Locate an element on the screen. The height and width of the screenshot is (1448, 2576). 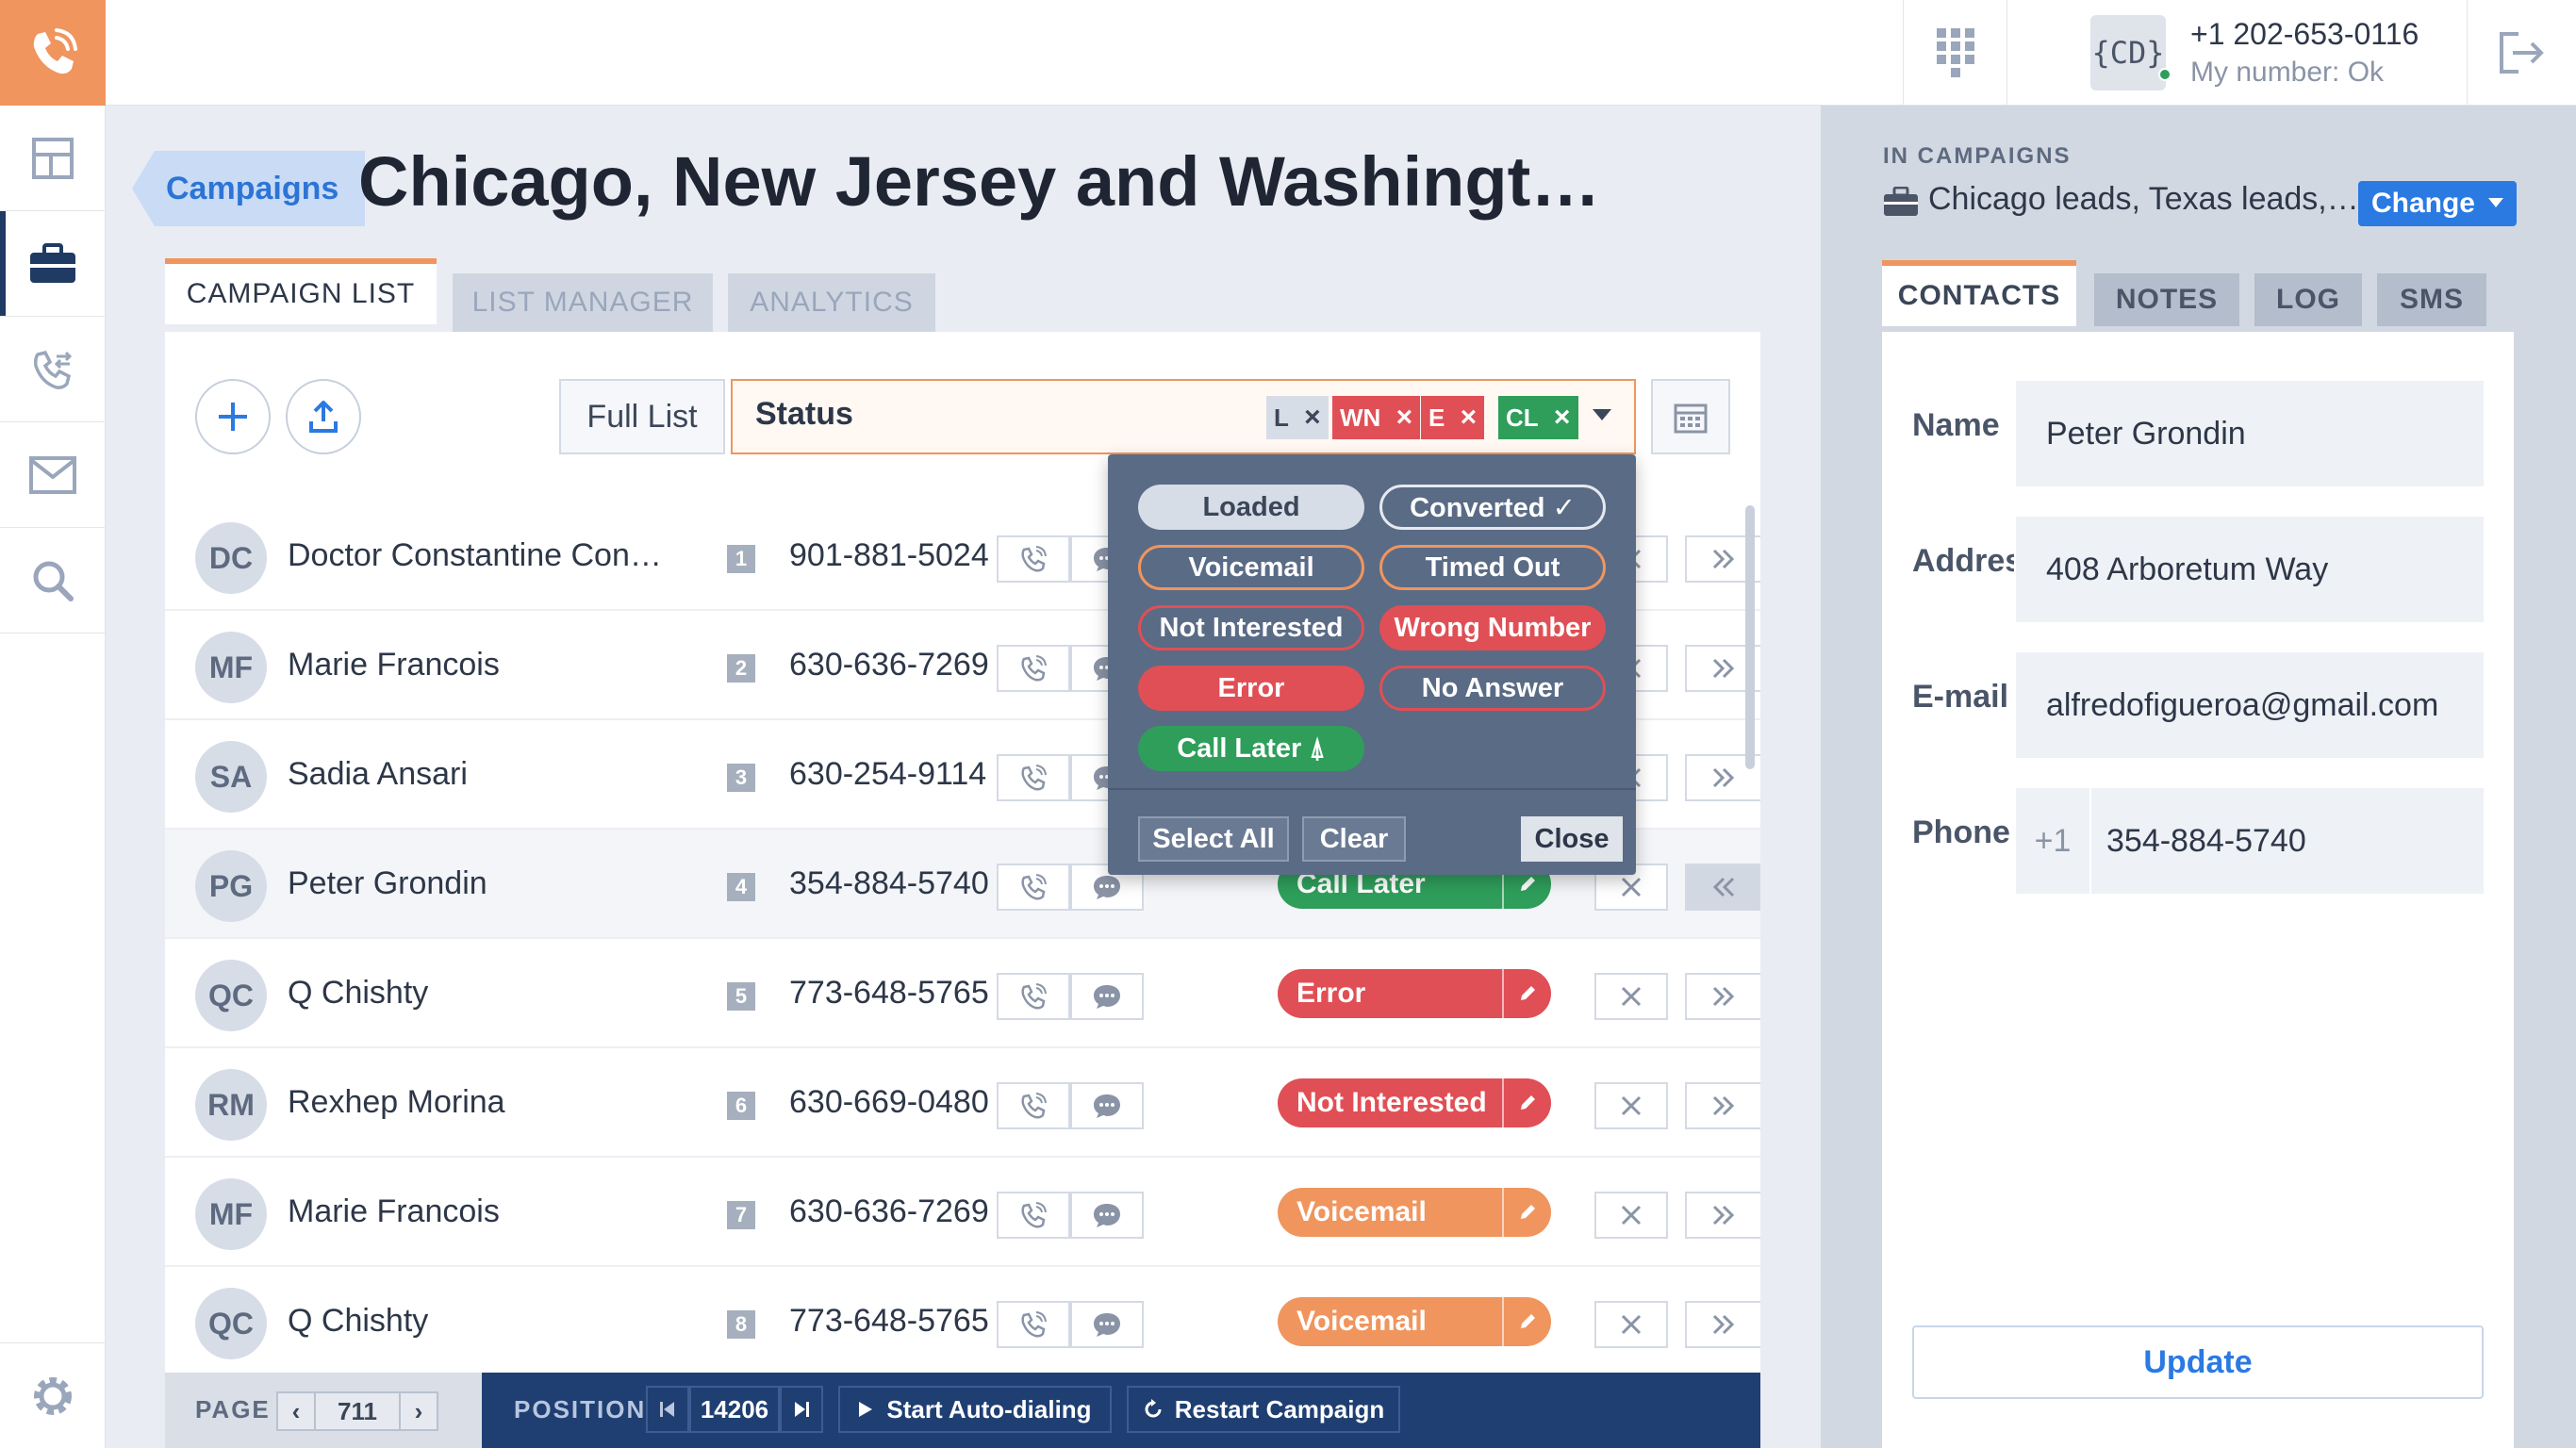
start-autodial-button: Start Auto-dialing is located at coordinates (975, 1409).